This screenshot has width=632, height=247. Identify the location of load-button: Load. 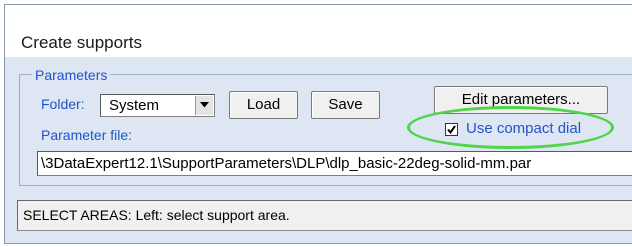
(263, 105).